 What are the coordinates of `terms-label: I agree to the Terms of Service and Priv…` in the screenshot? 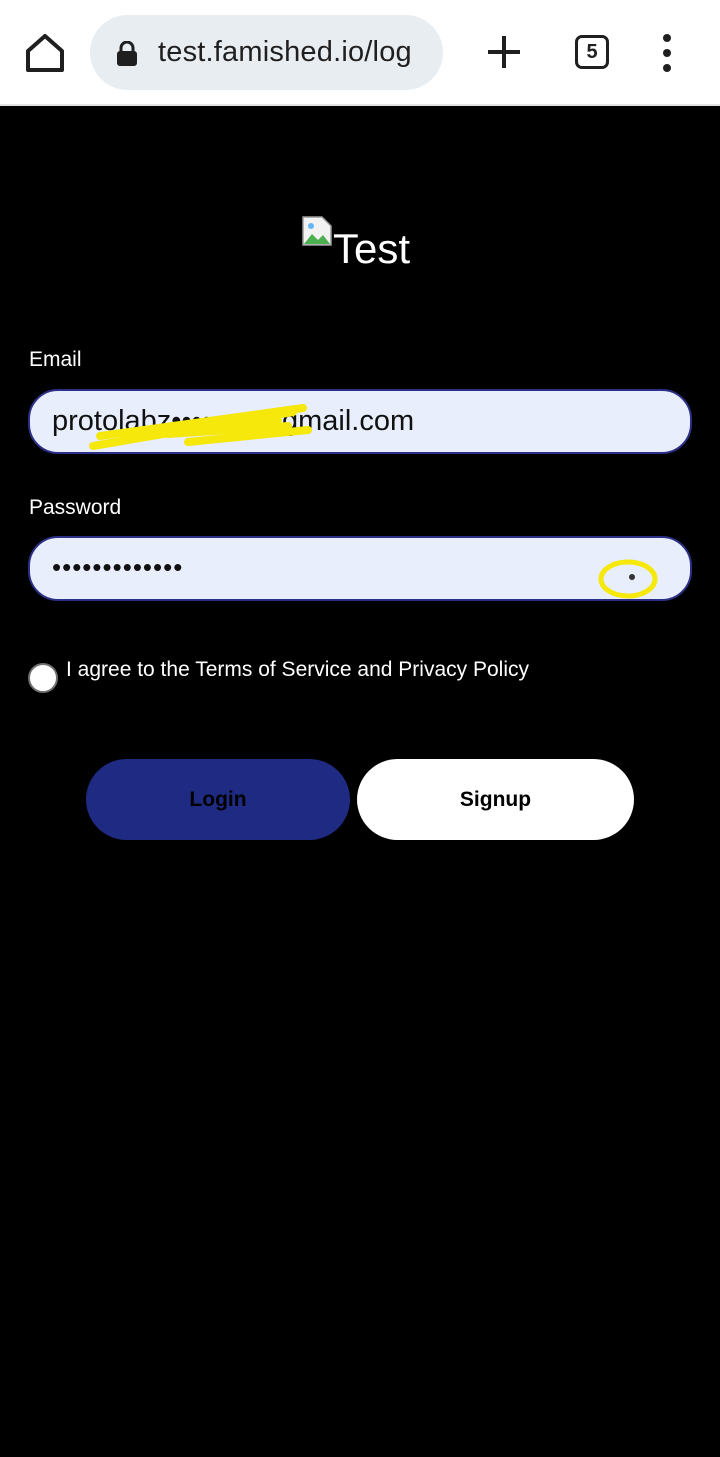 It's located at (297, 669).